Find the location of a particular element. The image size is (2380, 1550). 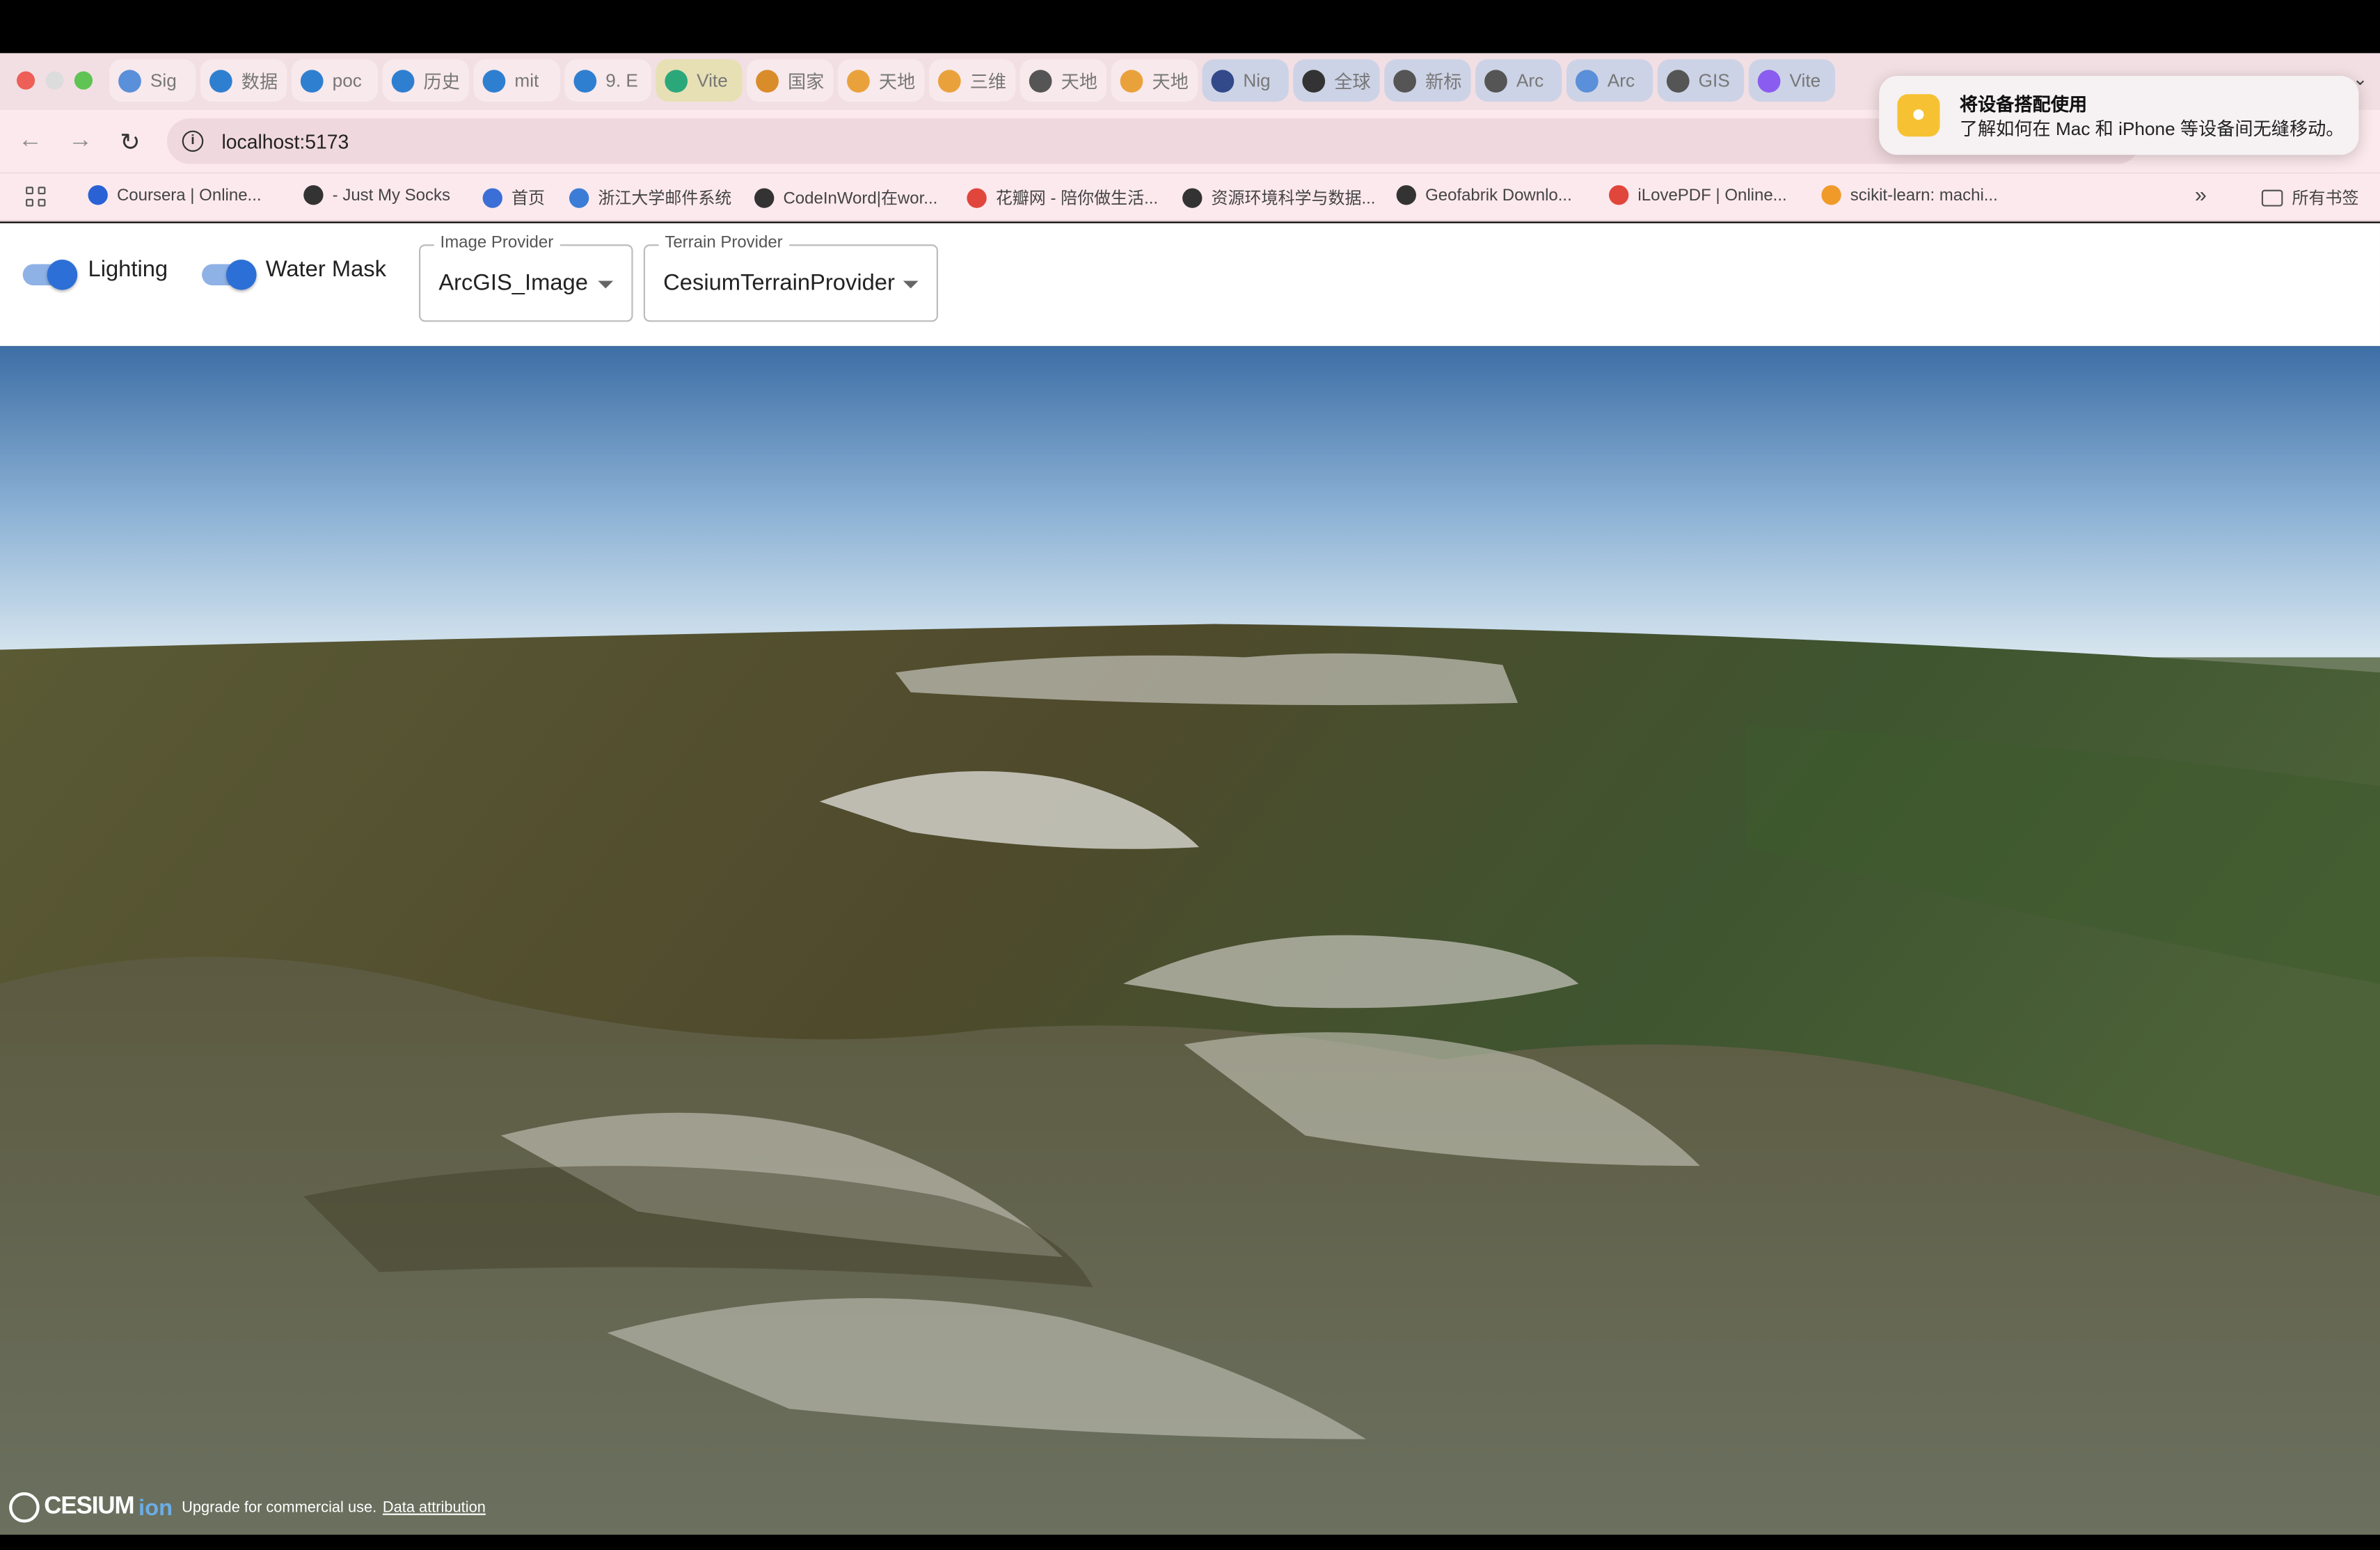

bookmark-label: 浙江大学邮件系统 is located at coordinates (665, 198).